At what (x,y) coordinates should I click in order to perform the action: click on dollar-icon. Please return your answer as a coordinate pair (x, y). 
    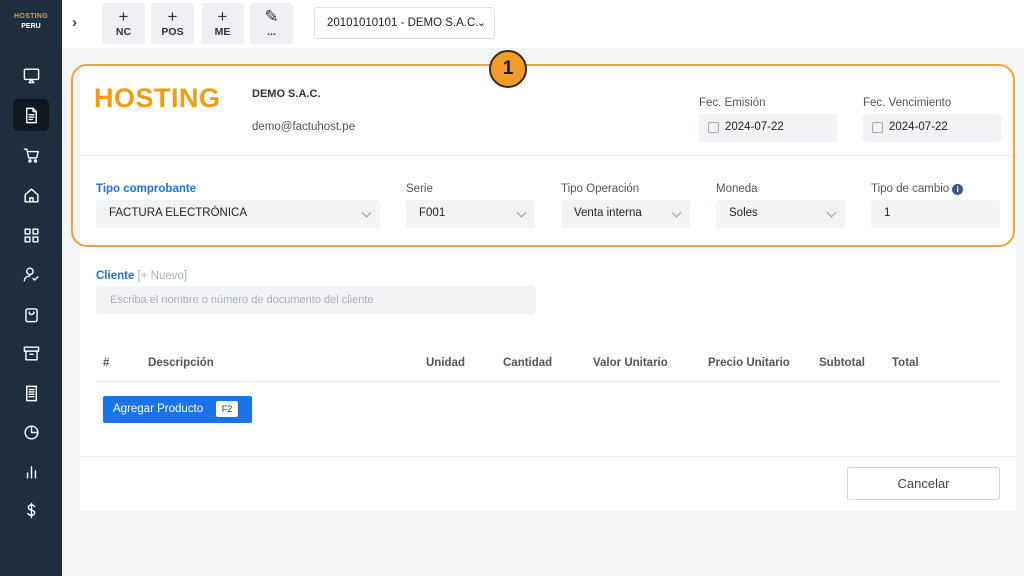
    Looking at the image, I should click on (30, 510).